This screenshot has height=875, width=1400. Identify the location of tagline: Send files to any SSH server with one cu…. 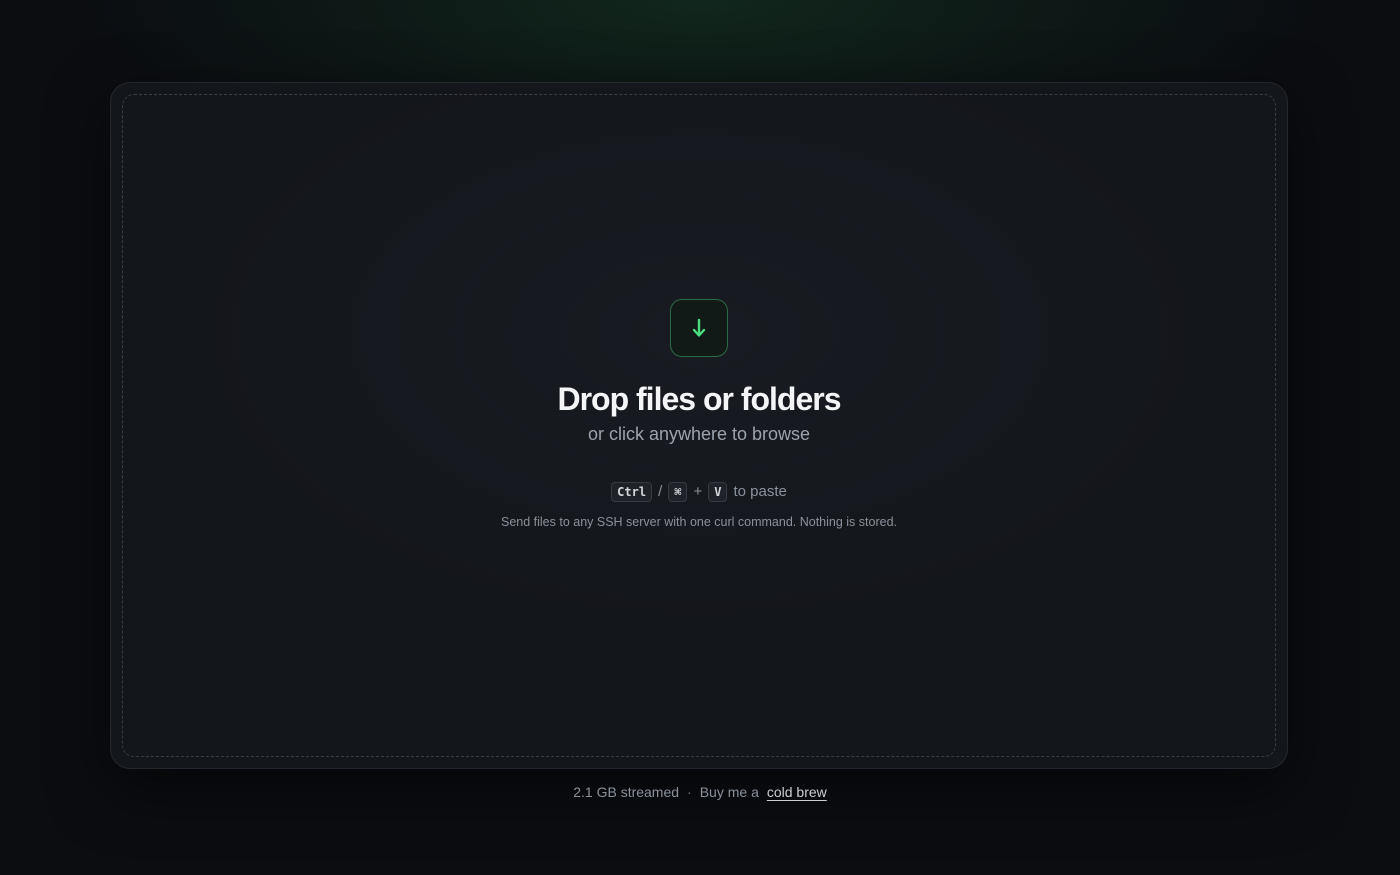
(698, 522).